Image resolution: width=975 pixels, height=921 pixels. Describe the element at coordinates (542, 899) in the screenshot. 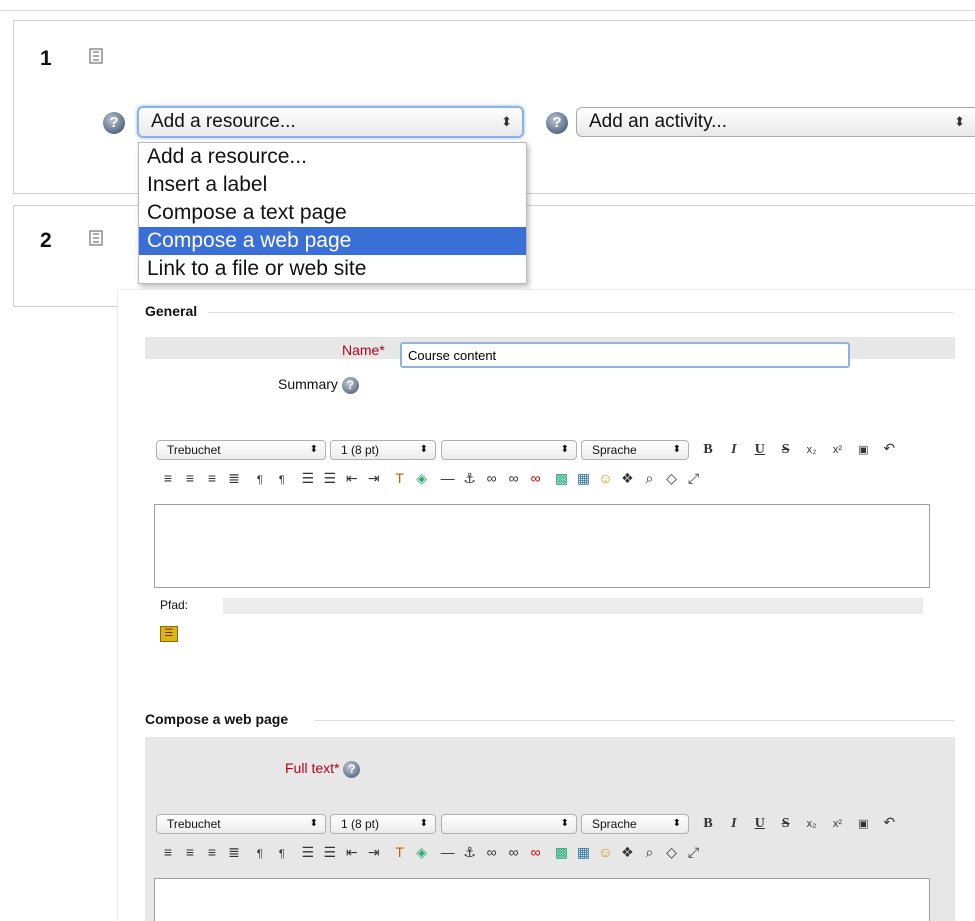

I see `fulltext-editor-area` at that location.